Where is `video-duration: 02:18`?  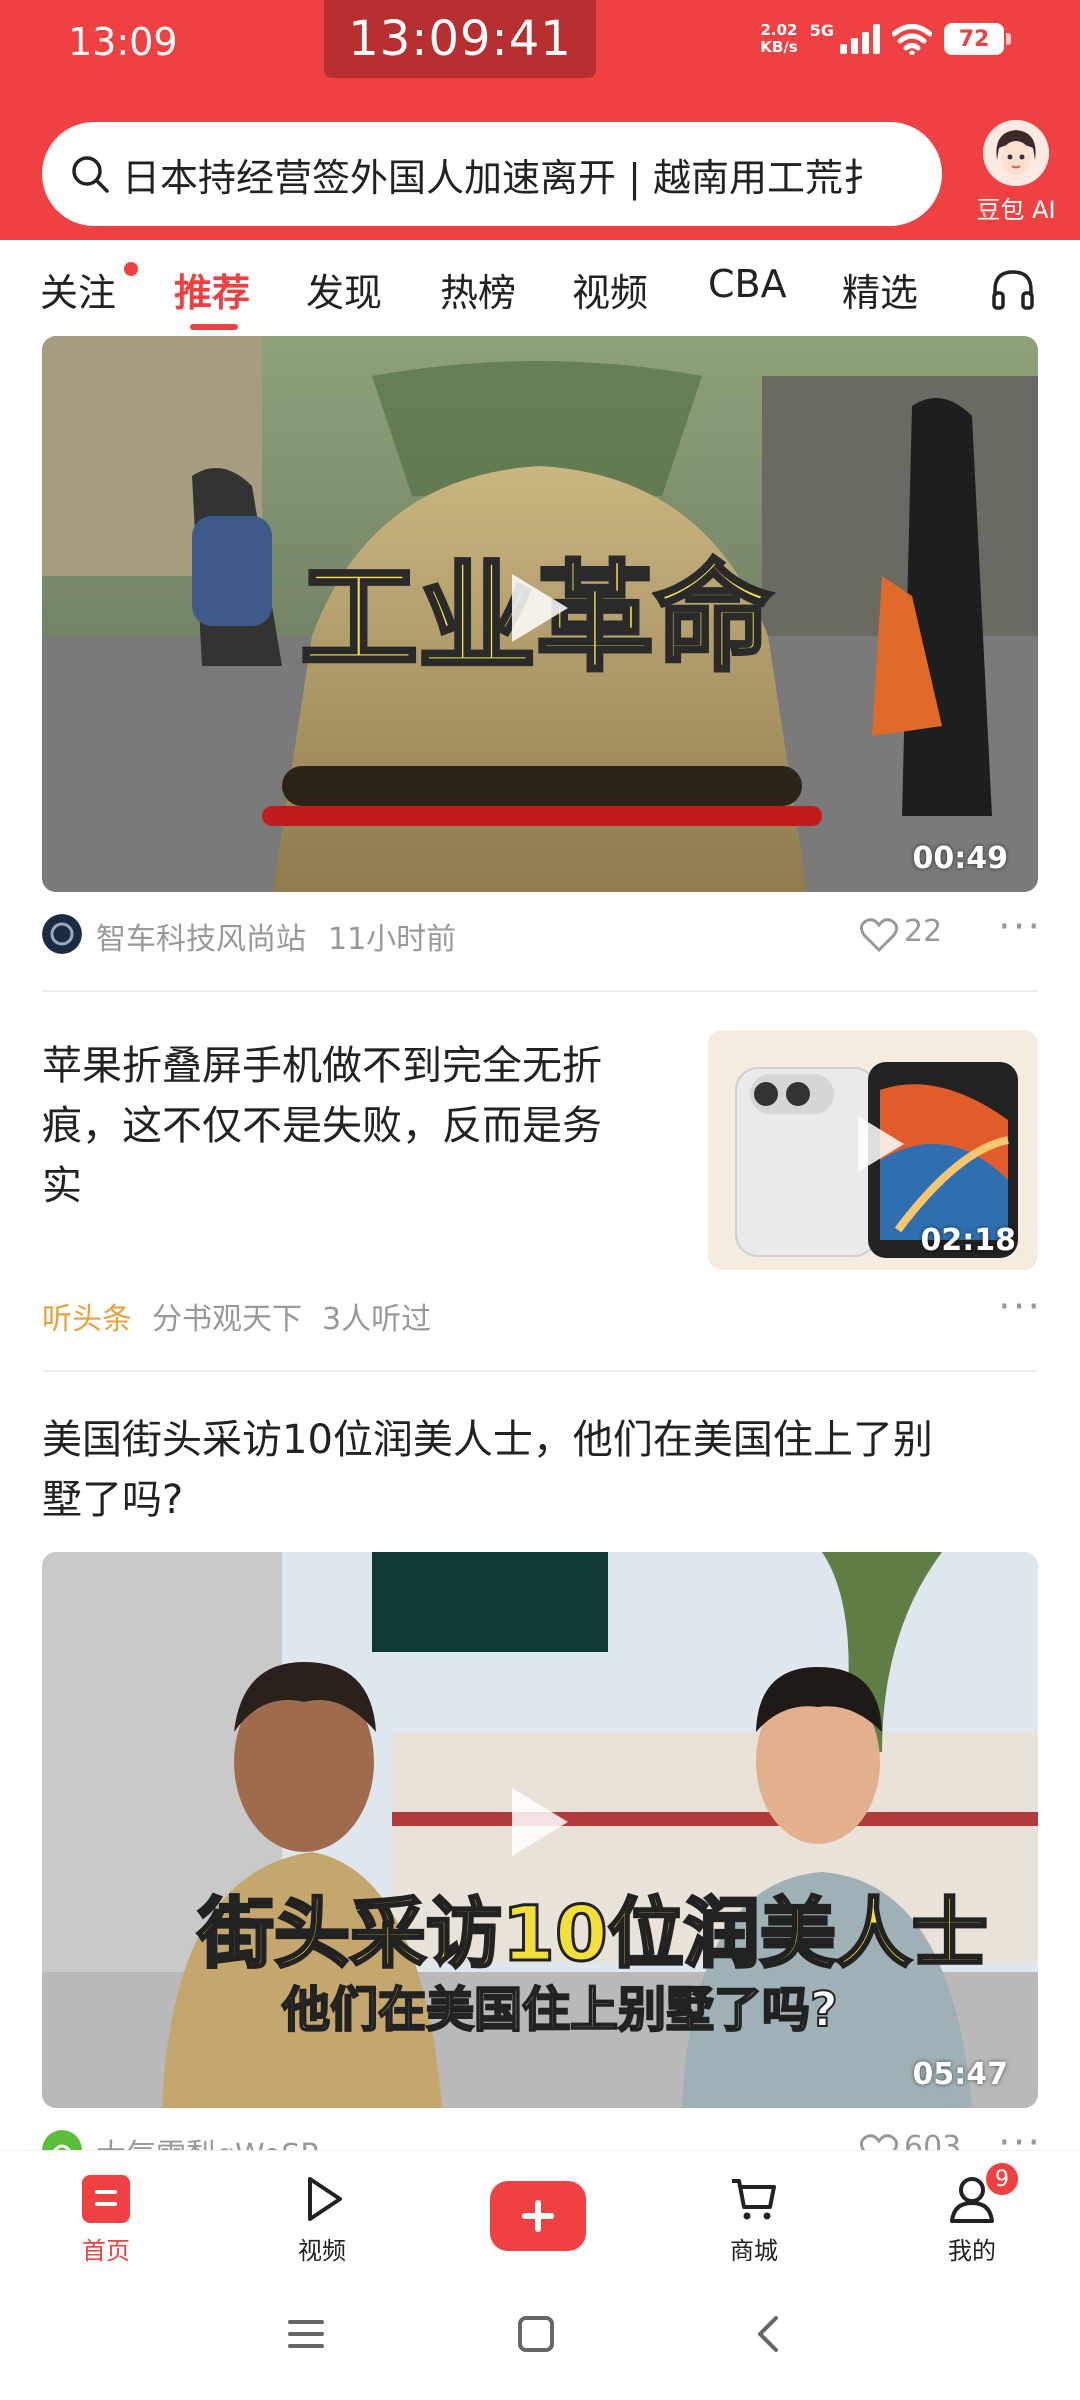
video-duration: 02:18 is located at coordinates (968, 1240).